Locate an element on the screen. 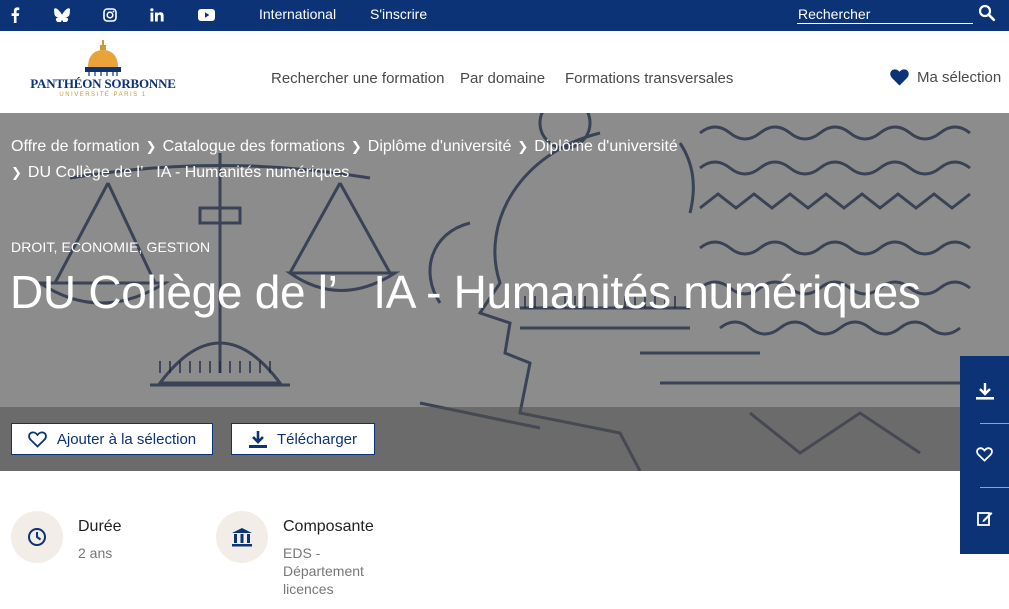 This screenshot has height=609, width=1009. top-bar: International S'inscrire is located at coordinates (504, 15).